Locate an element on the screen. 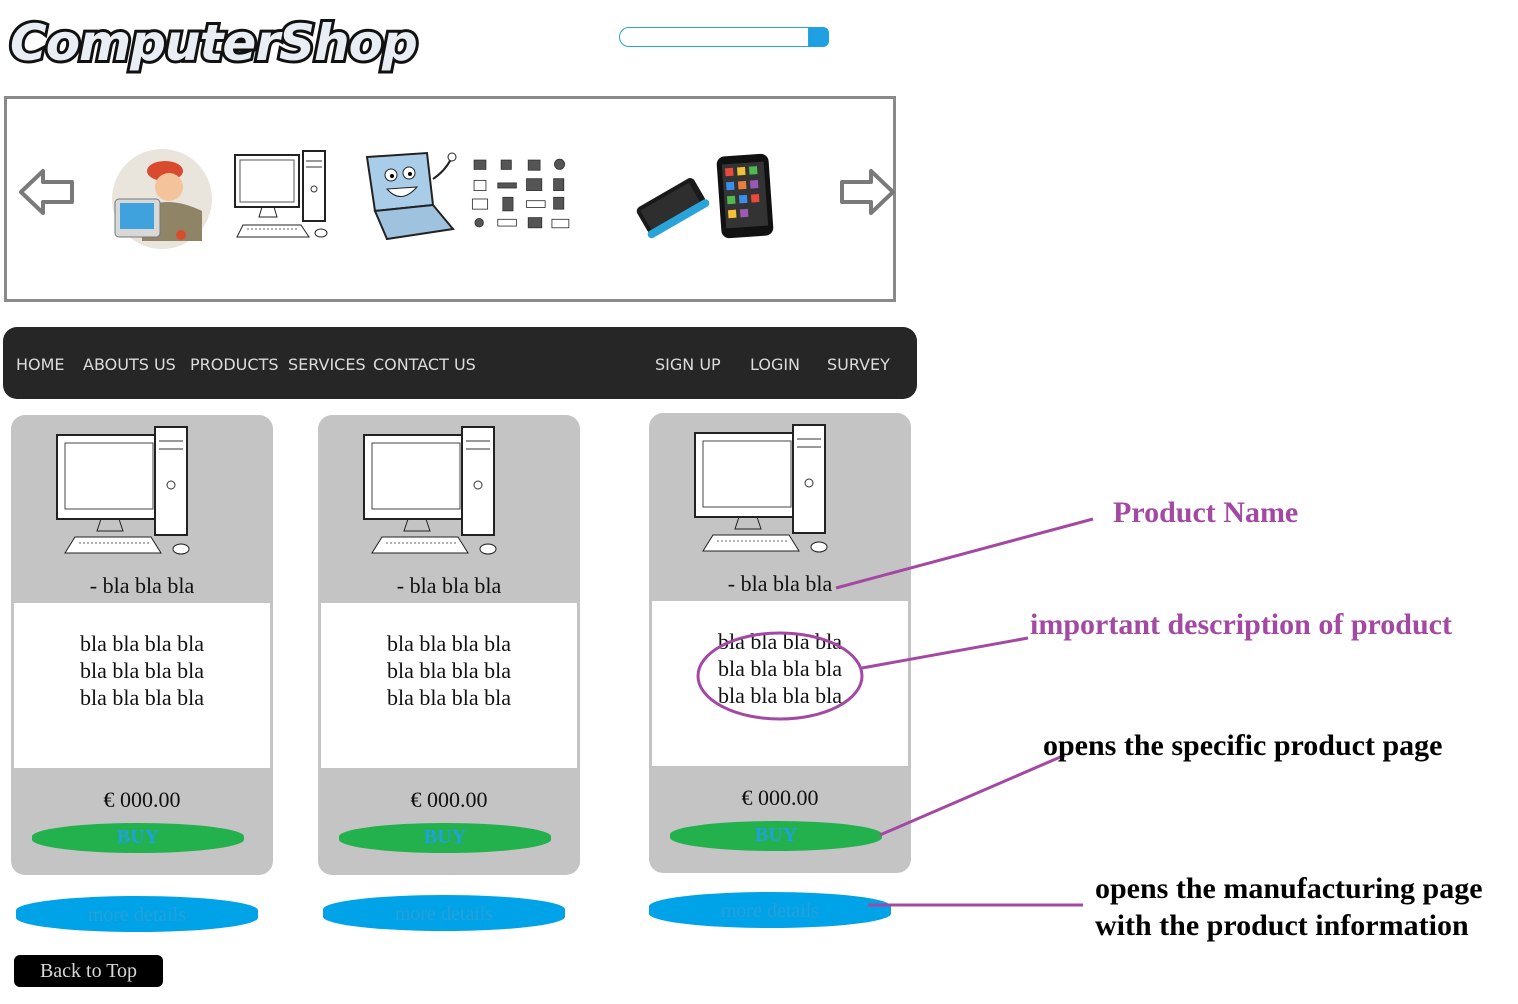 The width and height of the screenshot is (1518, 1004). arrow-left-icon is located at coordinates (47, 192).